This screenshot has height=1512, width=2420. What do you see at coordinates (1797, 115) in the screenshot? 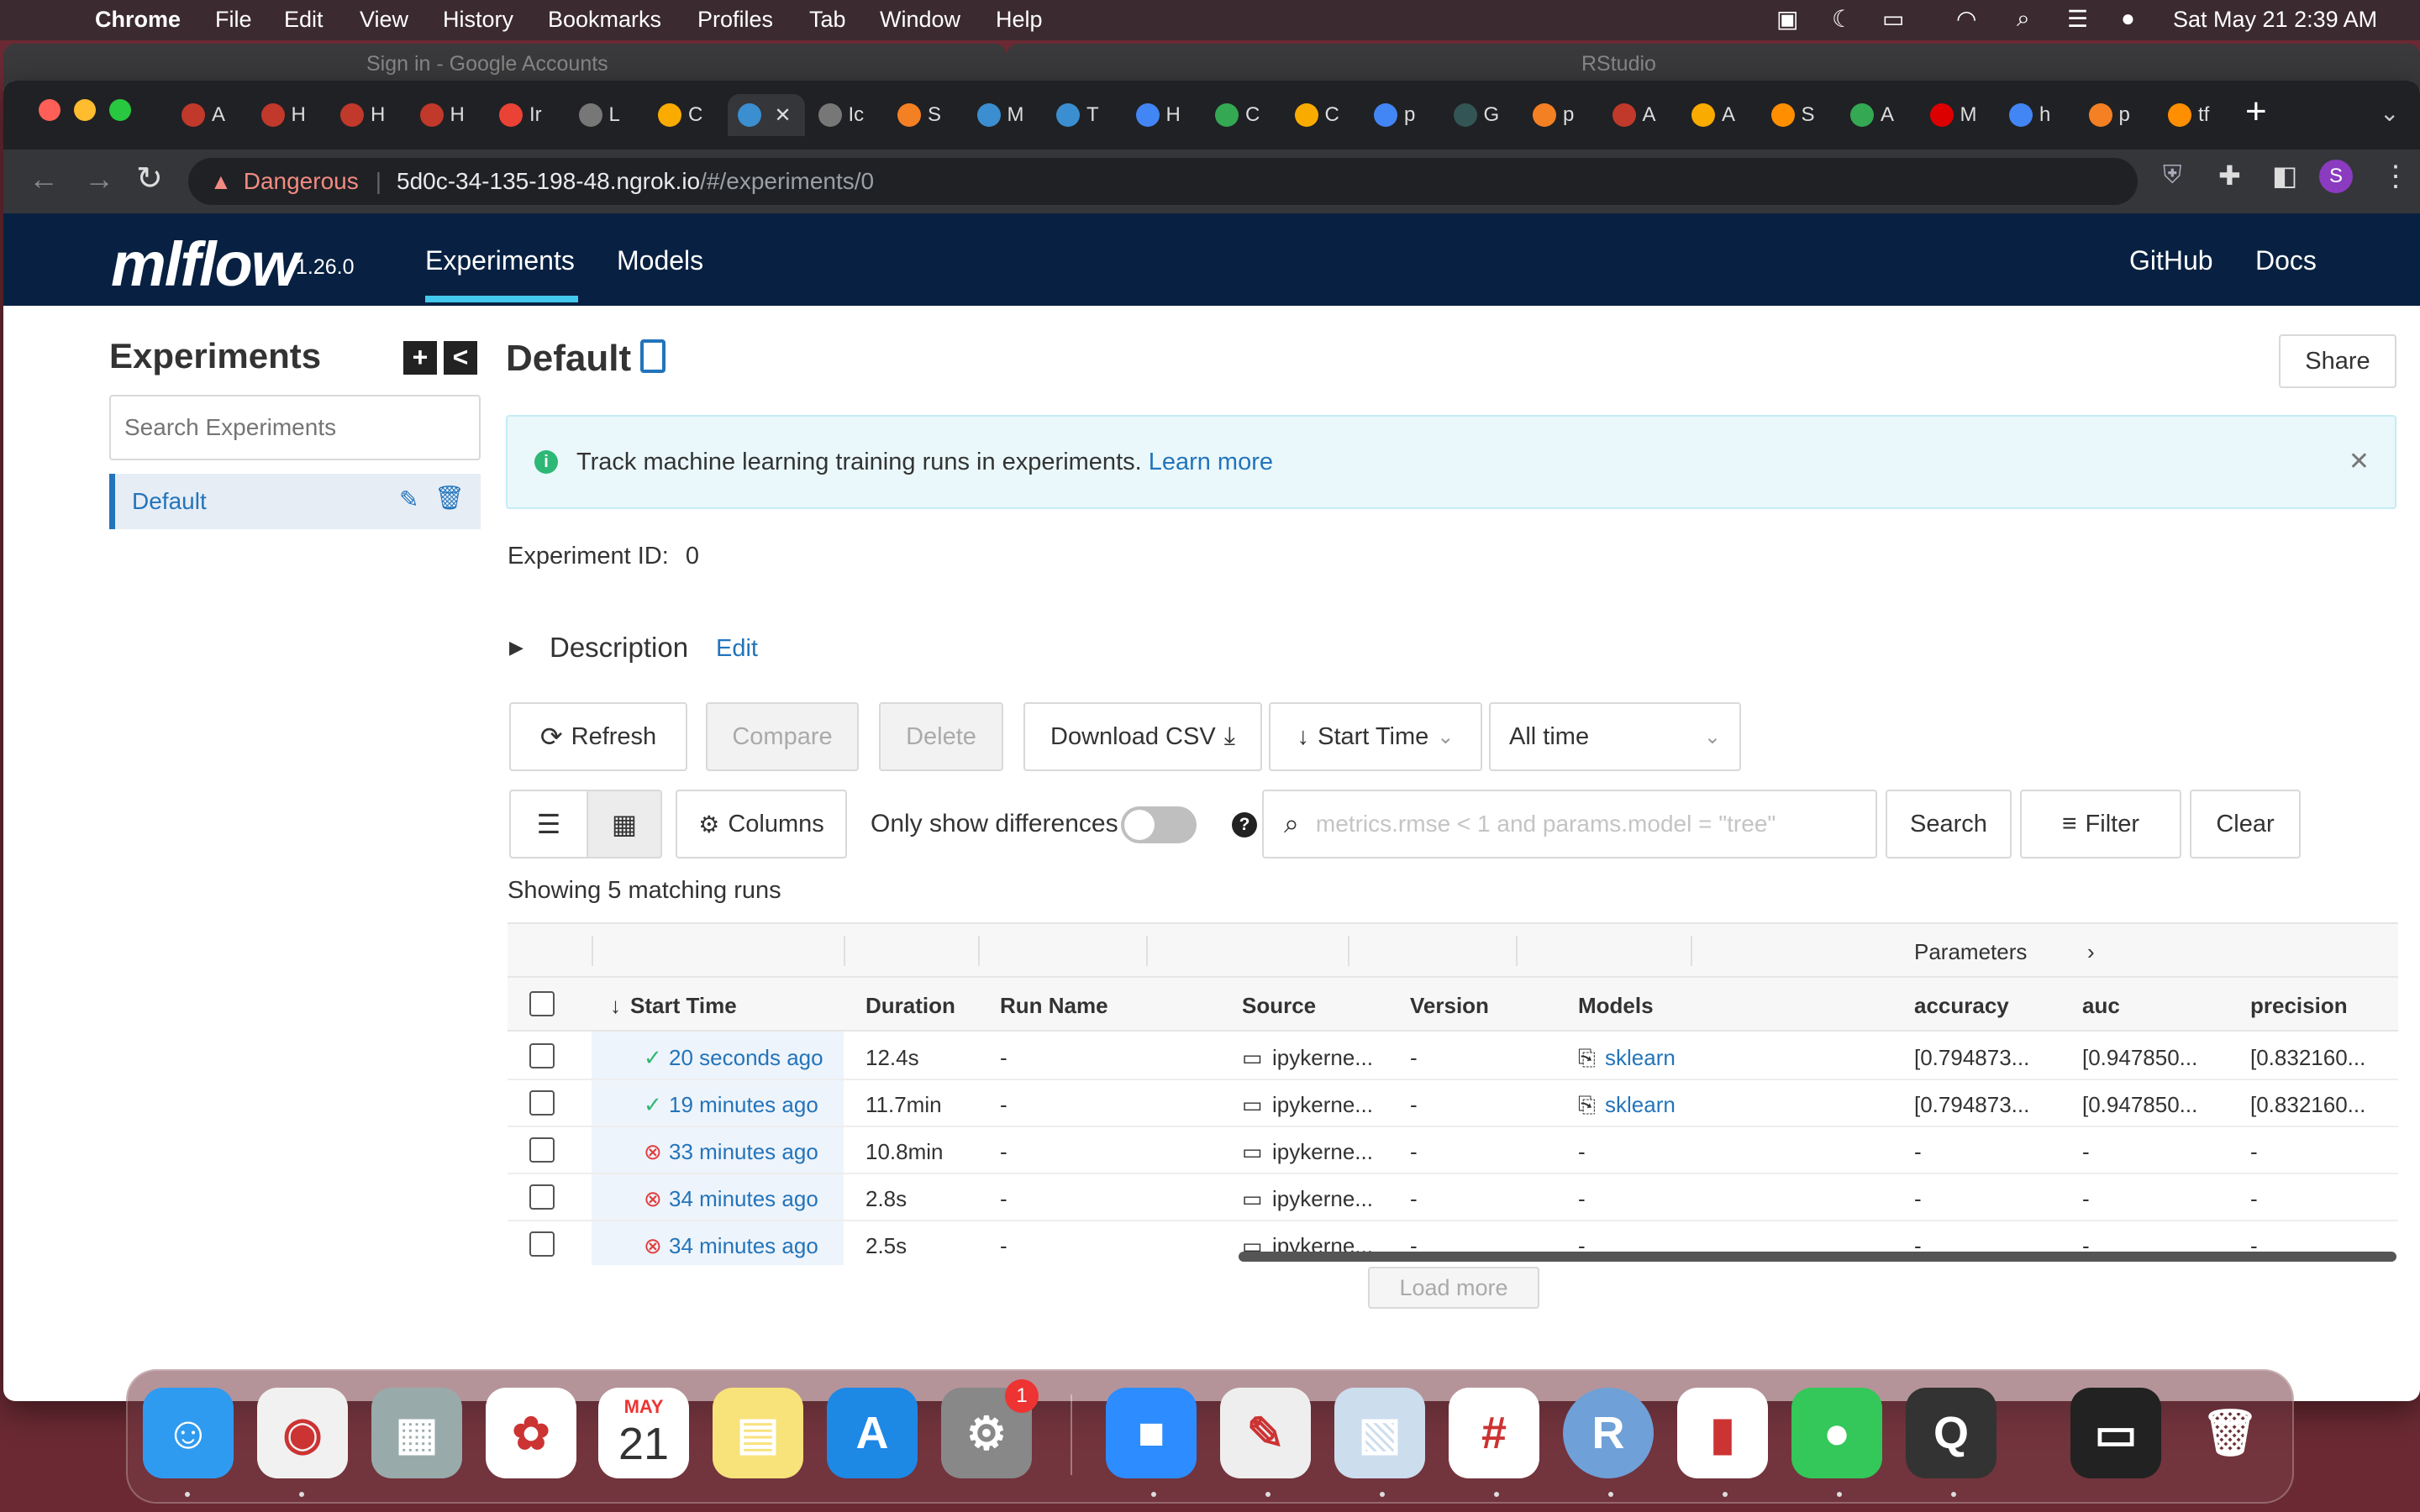
I see `browser-tab: S` at bounding box center [1797, 115].